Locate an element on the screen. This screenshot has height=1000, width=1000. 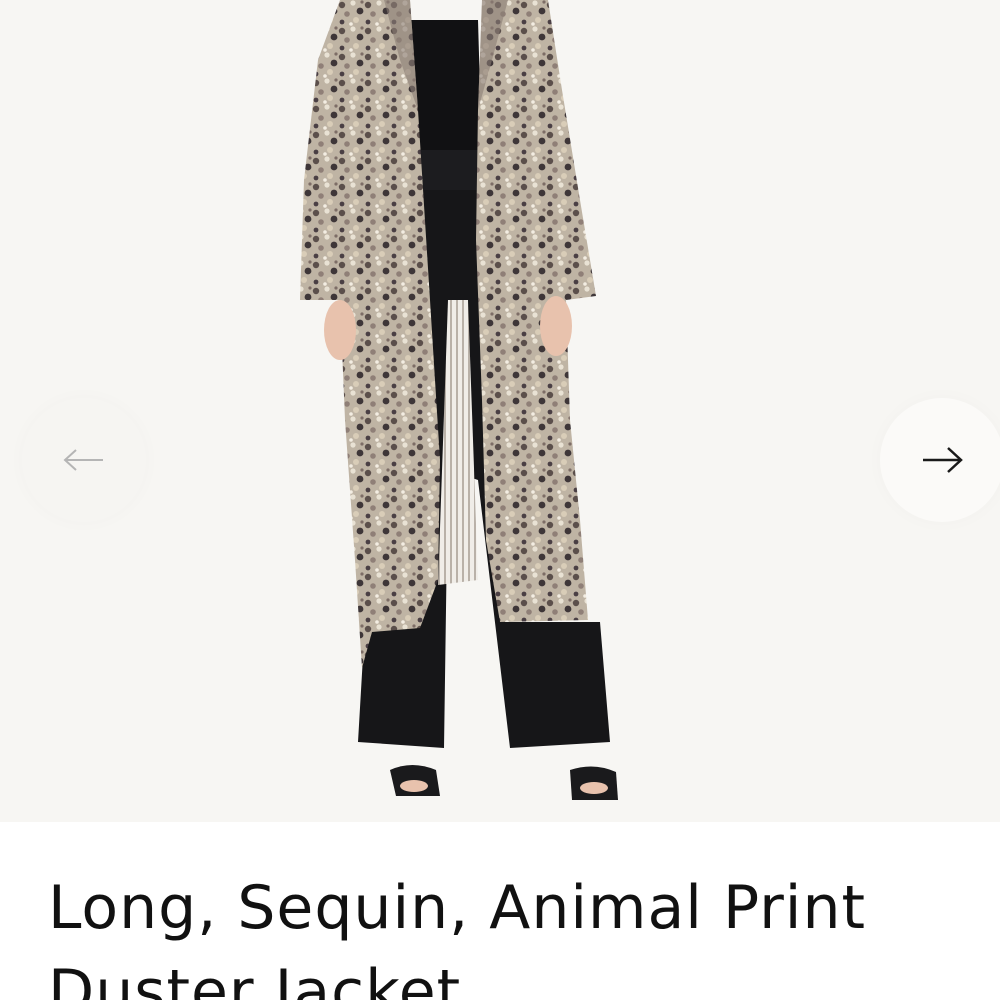
arrow-left-icon is located at coordinates (83, 460).